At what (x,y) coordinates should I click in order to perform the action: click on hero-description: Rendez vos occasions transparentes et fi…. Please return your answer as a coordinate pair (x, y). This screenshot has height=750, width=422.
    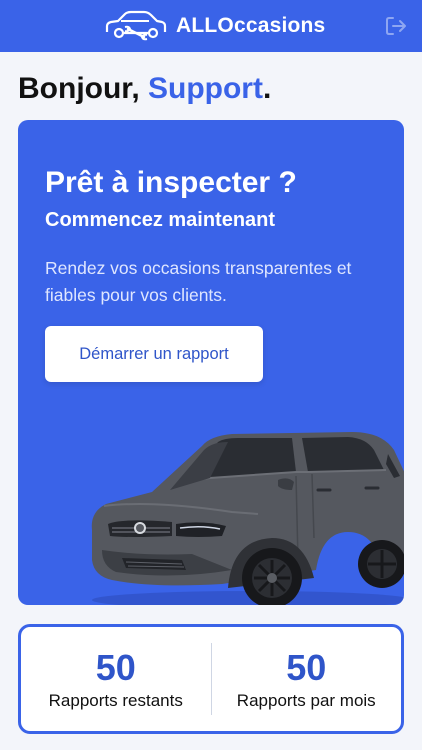
    Looking at the image, I should click on (198, 281).